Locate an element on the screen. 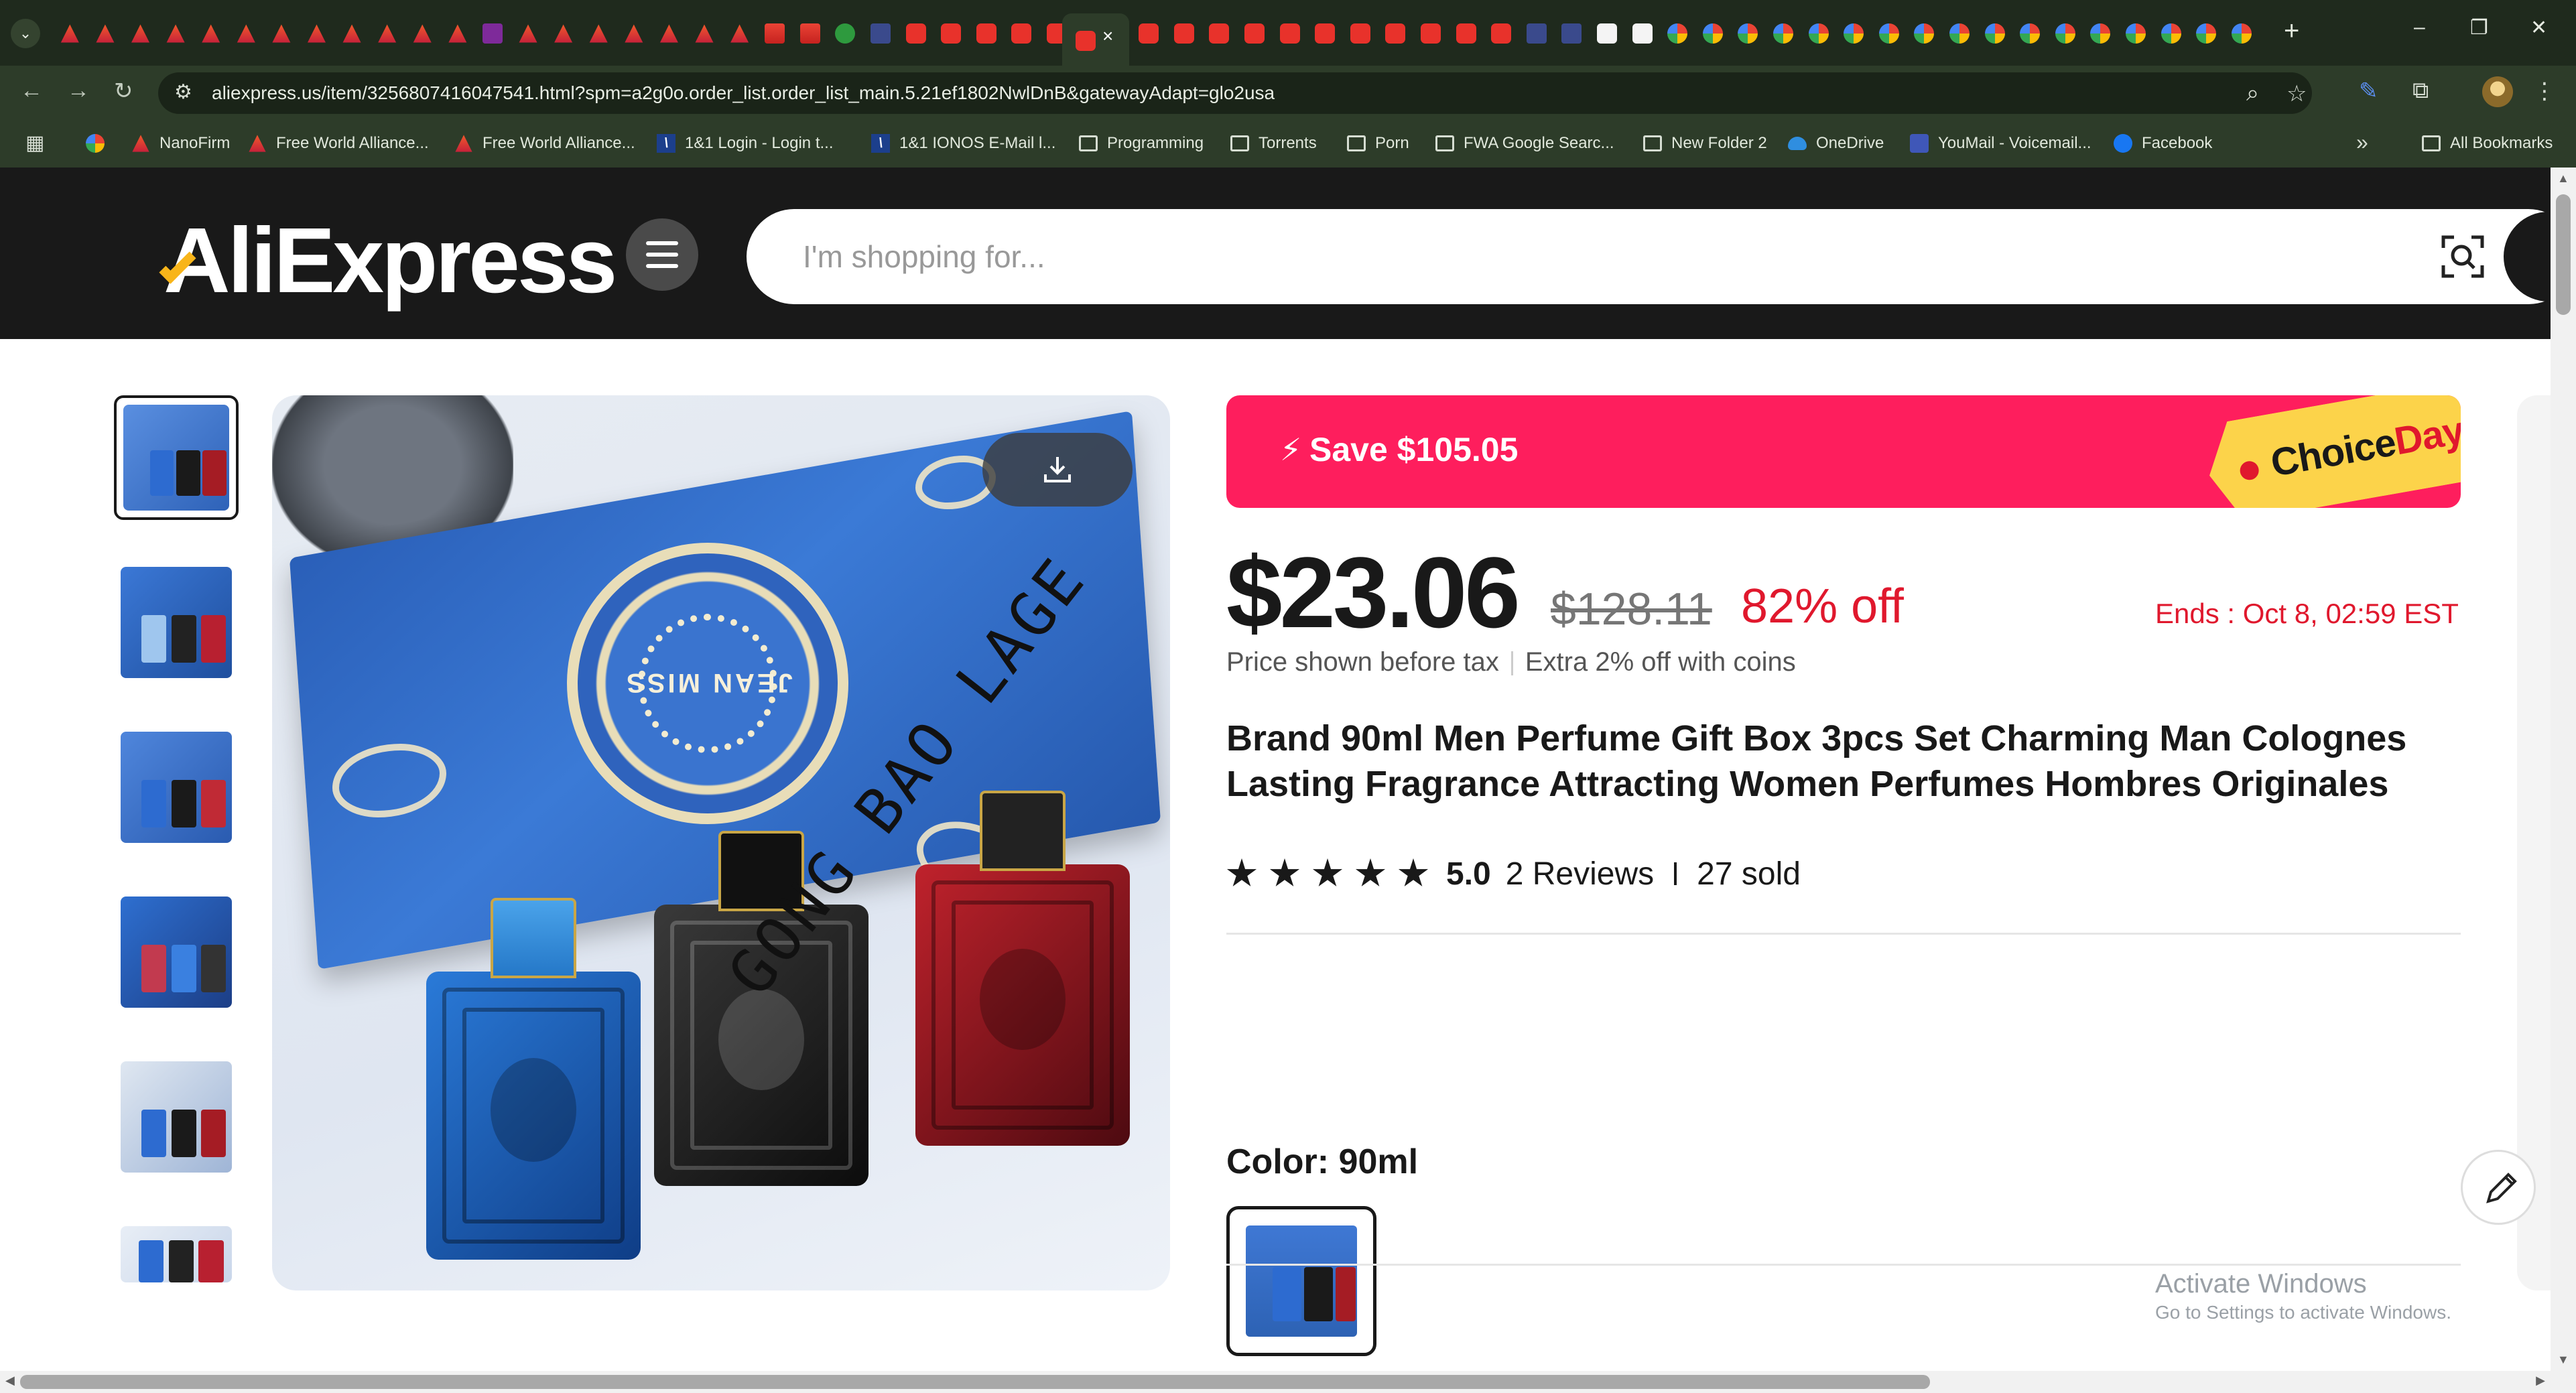 The image size is (2576, 1393). site-info-icon: ⚙ is located at coordinates (183, 92).